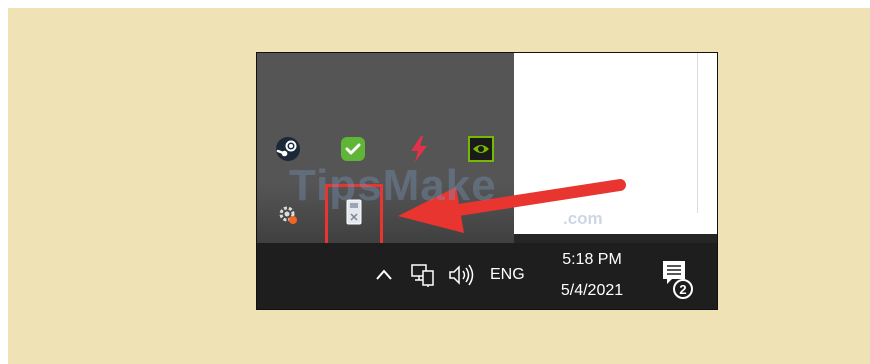 This screenshot has width=870, height=364. I want to click on watermark: TipsMake, so click(393, 185).